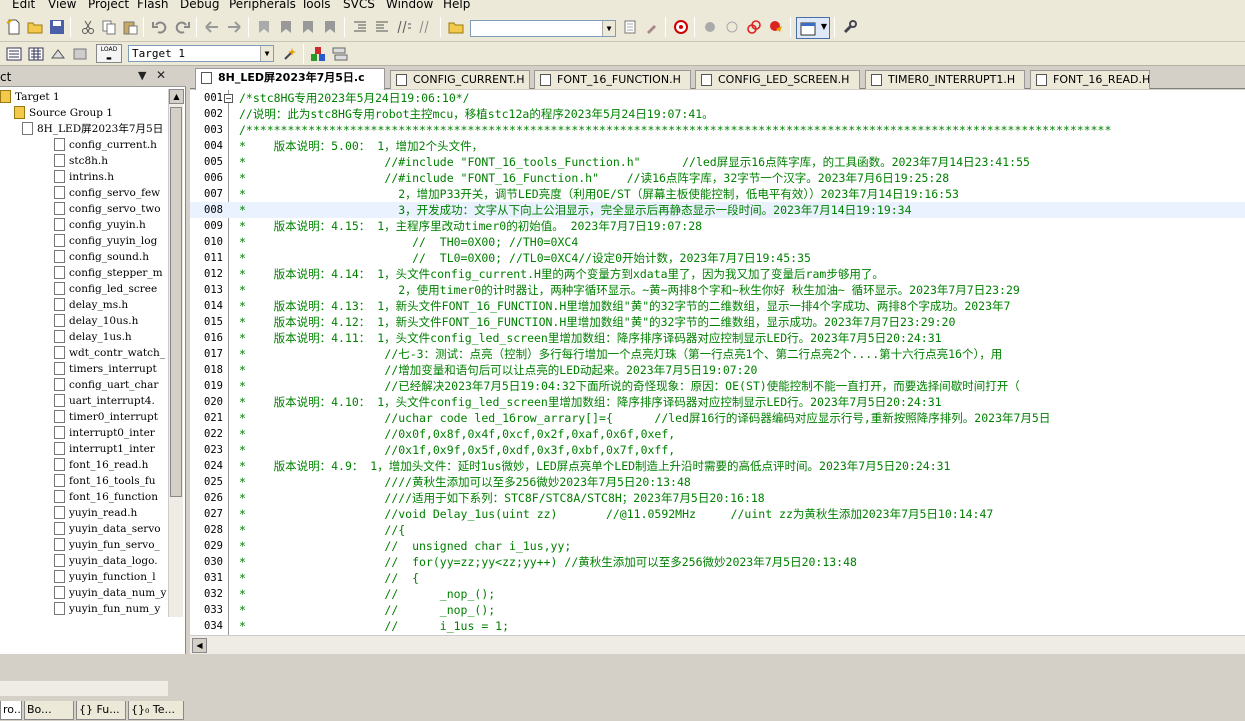  Describe the element at coordinates (176, 96) in the screenshot. I see `scroll-up-icon: ▲` at that location.